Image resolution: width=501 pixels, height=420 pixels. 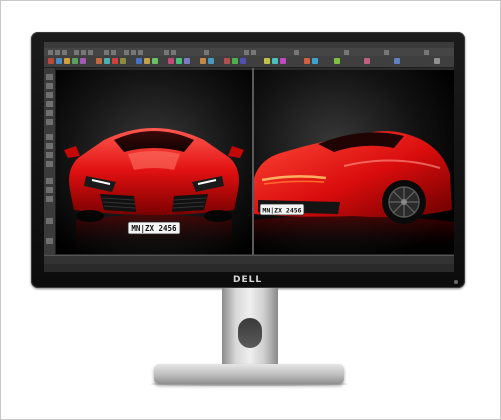 I want to click on side-toolbar, so click(x=50, y=163).